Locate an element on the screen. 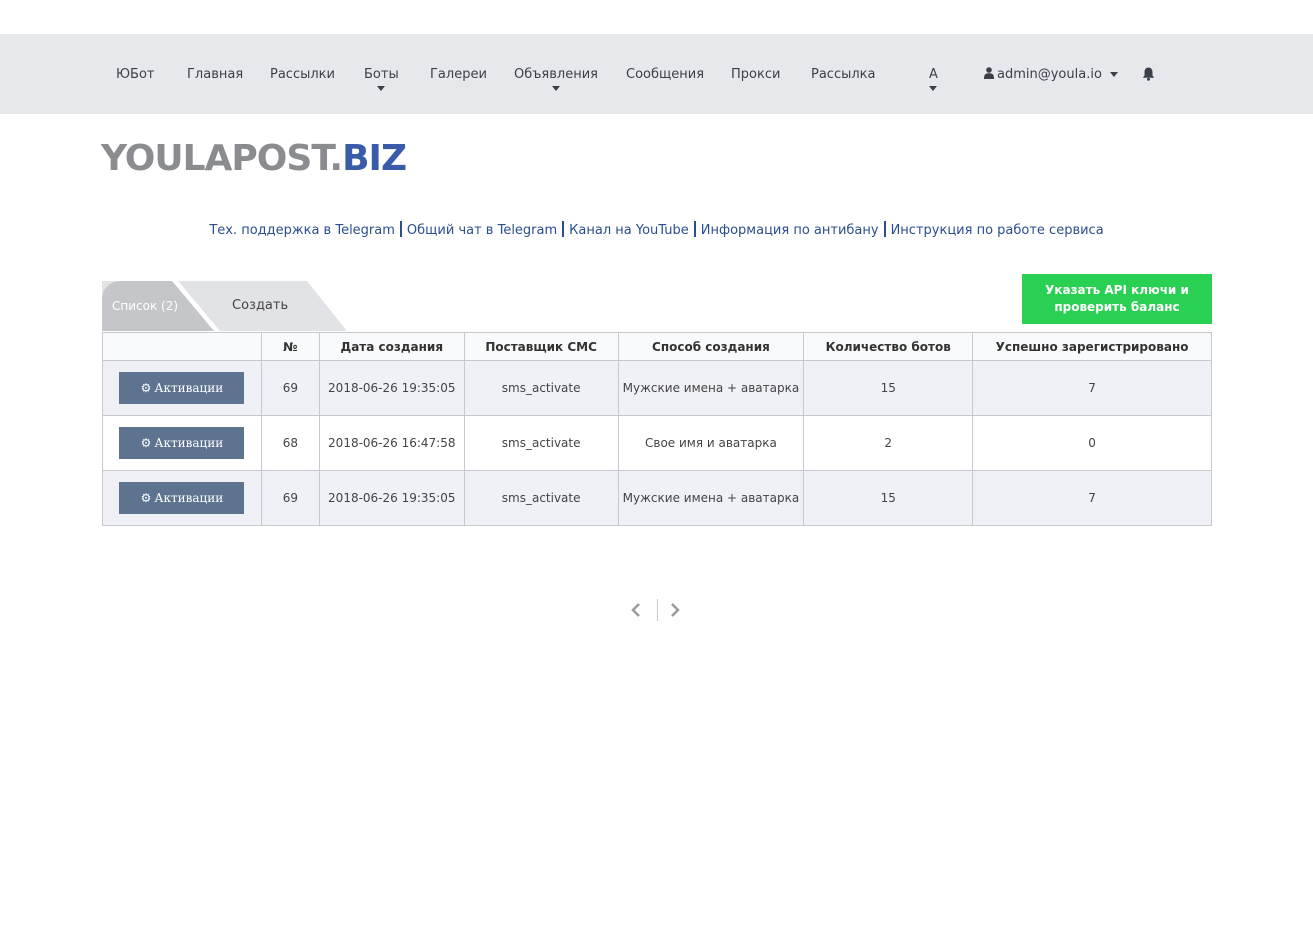 The image size is (1313, 946). user-email: admin@youla.io is located at coordinates (1049, 74).